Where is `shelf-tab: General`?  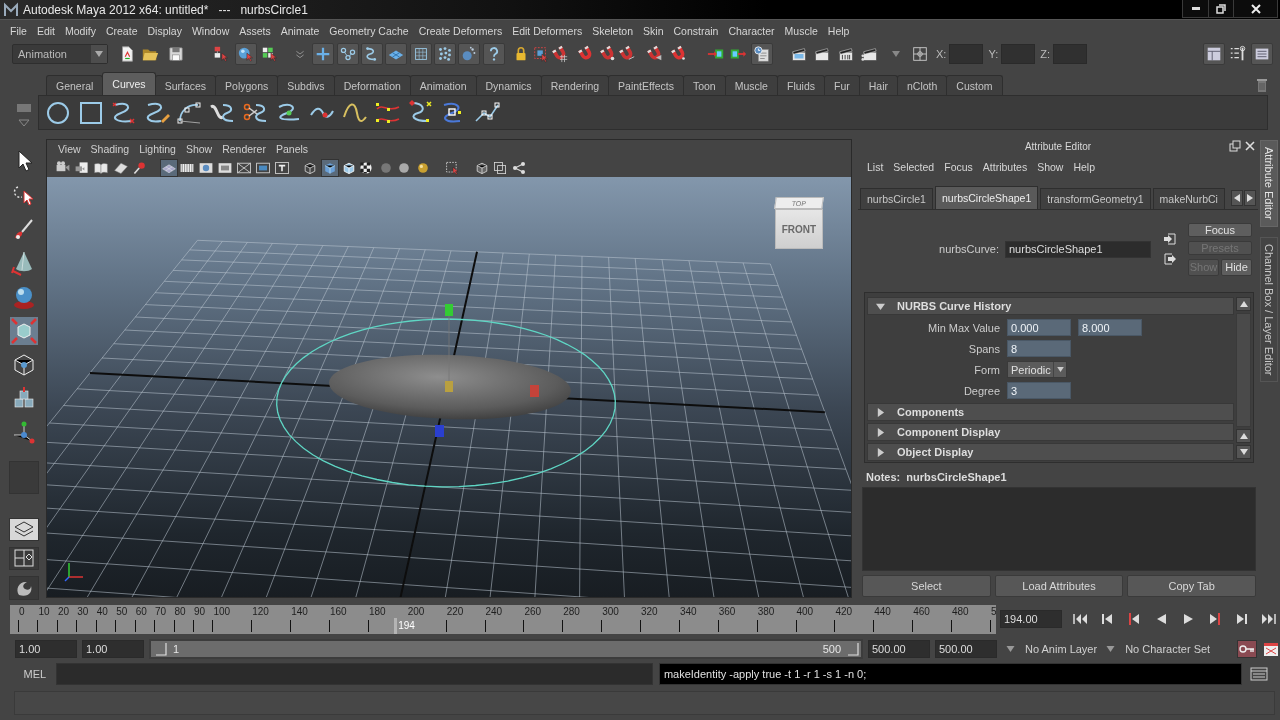 shelf-tab: General is located at coordinates (75, 85).